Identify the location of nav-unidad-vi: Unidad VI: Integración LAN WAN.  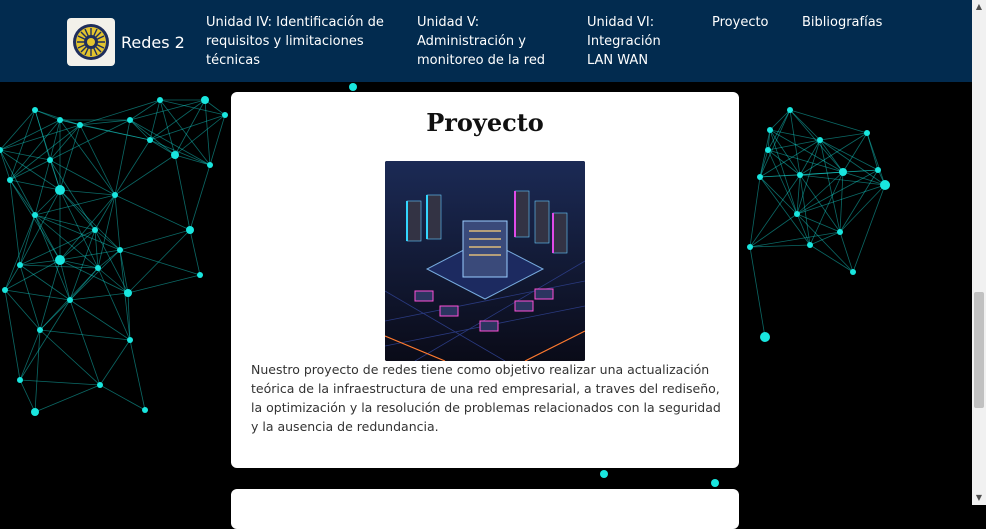
(624, 41).